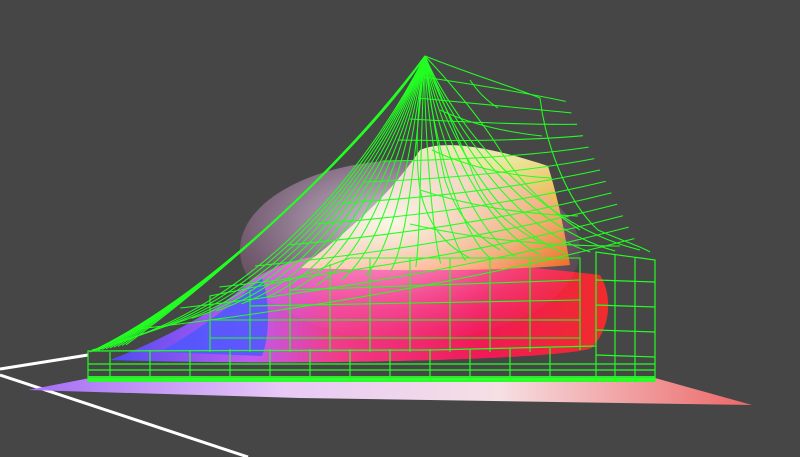 The image size is (800, 457). I want to click on gamut-floor-projection, so click(390, 391).